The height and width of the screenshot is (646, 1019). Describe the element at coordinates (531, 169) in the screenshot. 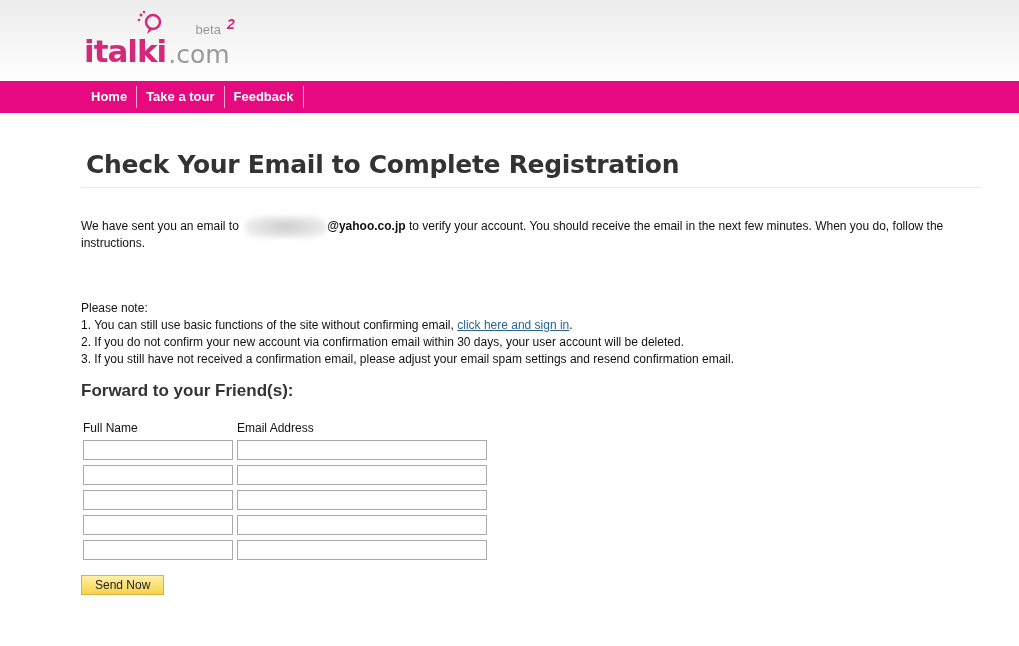

I see `page-heading: Check Your Email to Complete Registration` at that location.